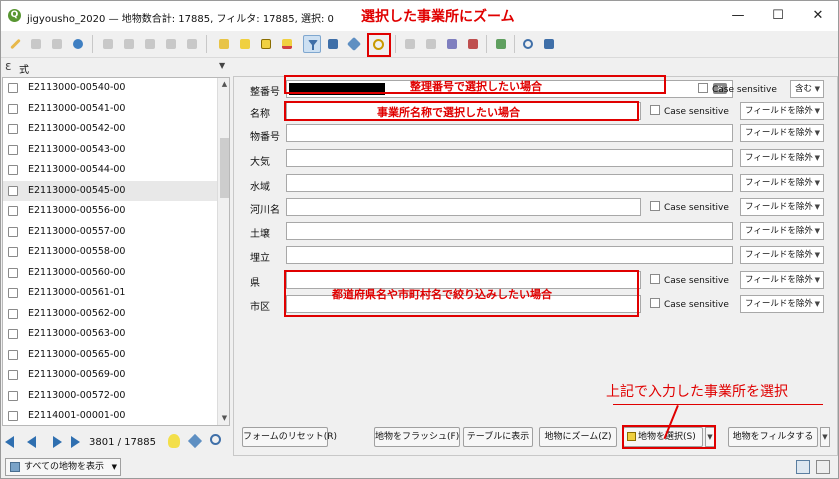 The height and width of the screenshot is (479, 839). Describe the element at coordinates (266, 44) in the screenshot. I see `invert-selection-icon` at that location.